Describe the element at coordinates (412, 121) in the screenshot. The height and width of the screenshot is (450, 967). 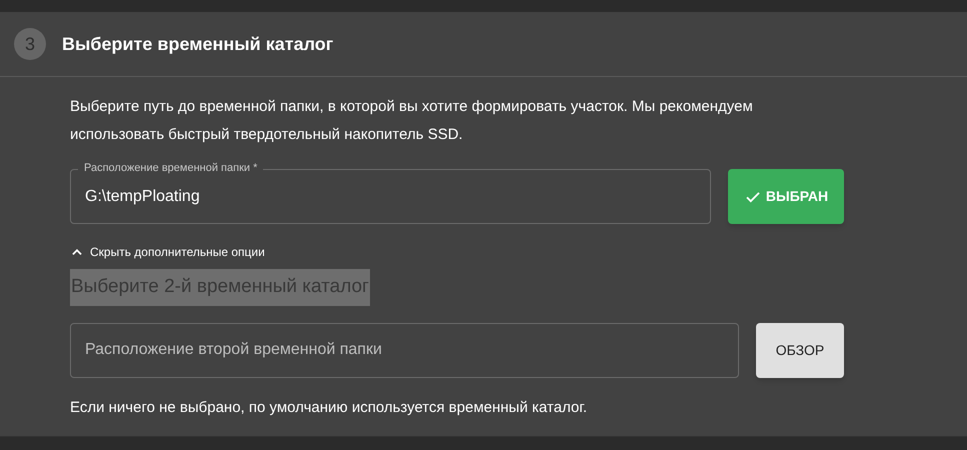
I see `description-text: Выберите путь до временной папки, в которой вы хотите формировать участок. Мы рекомендуем использовать быстрый твердотельный накопитель SSD.` at that location.